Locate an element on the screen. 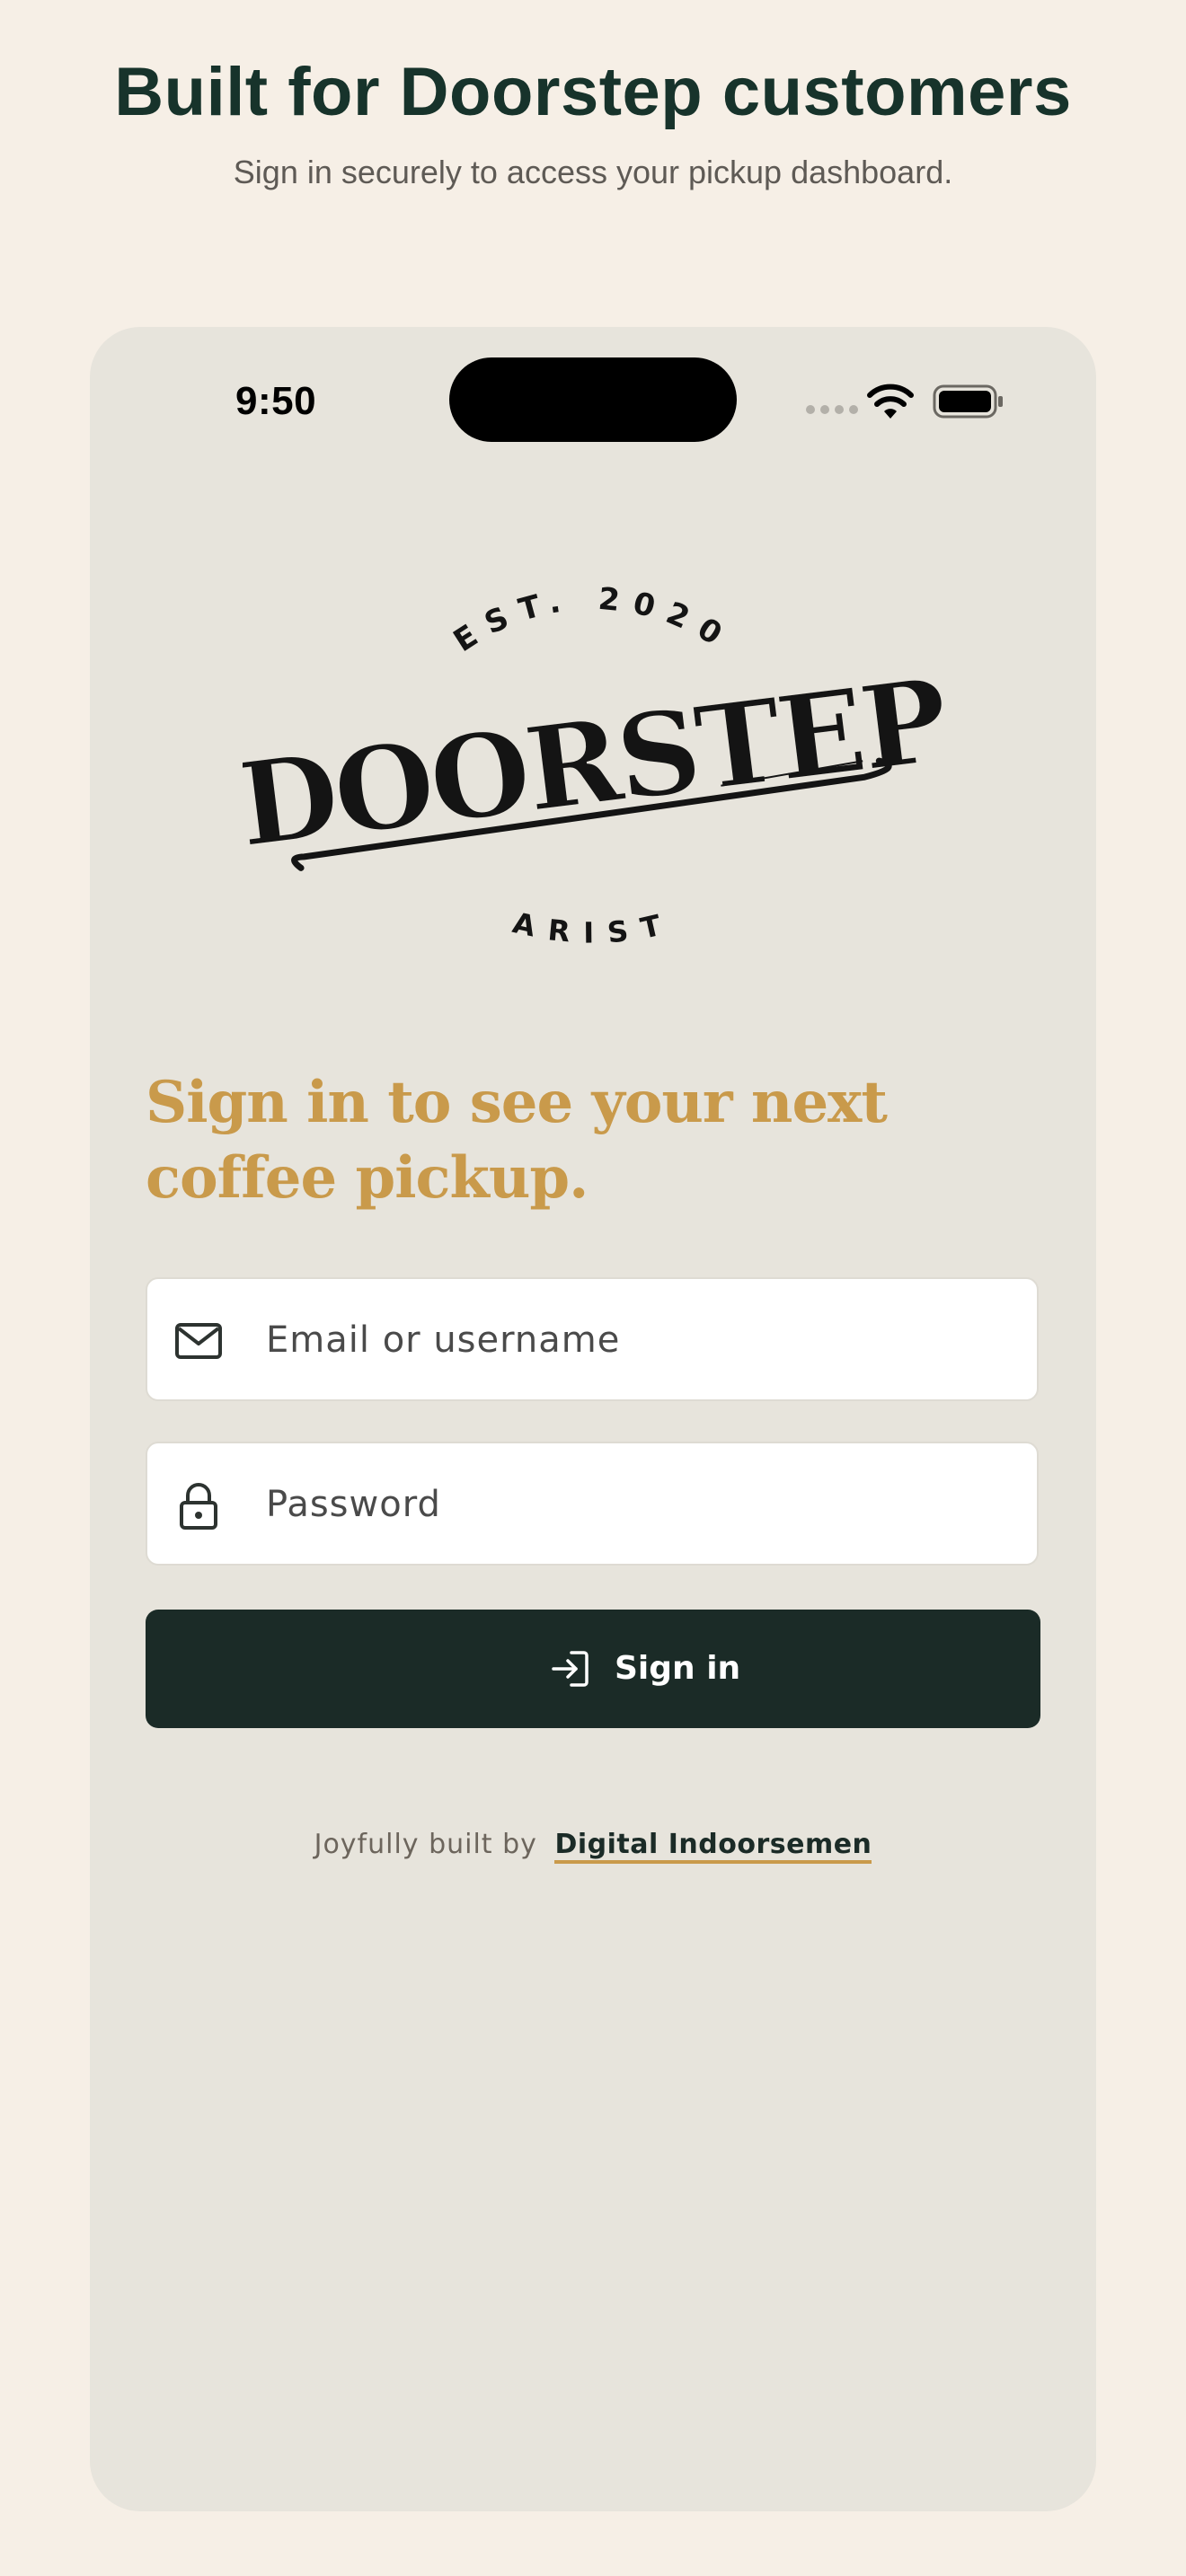  logo-brand-text: DOORSTEP is located at coordinates (593, 763).